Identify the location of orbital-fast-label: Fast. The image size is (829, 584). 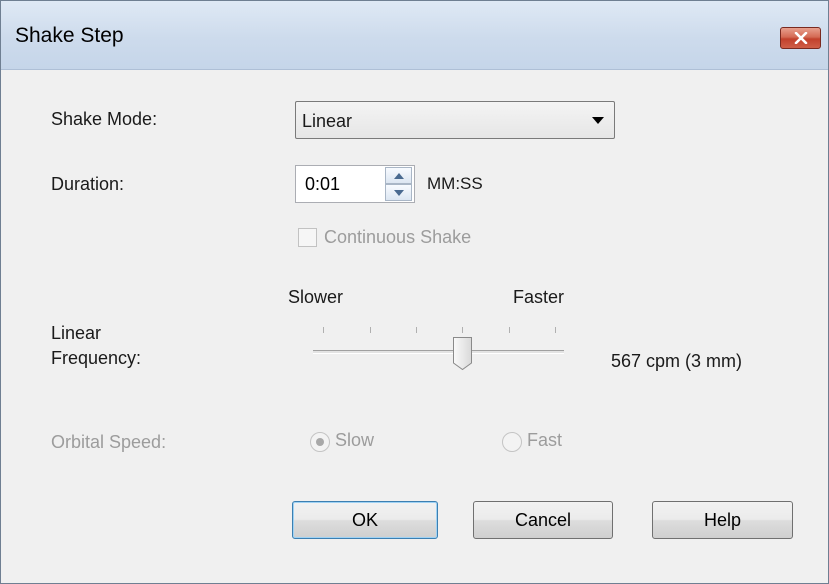
(545, 440).